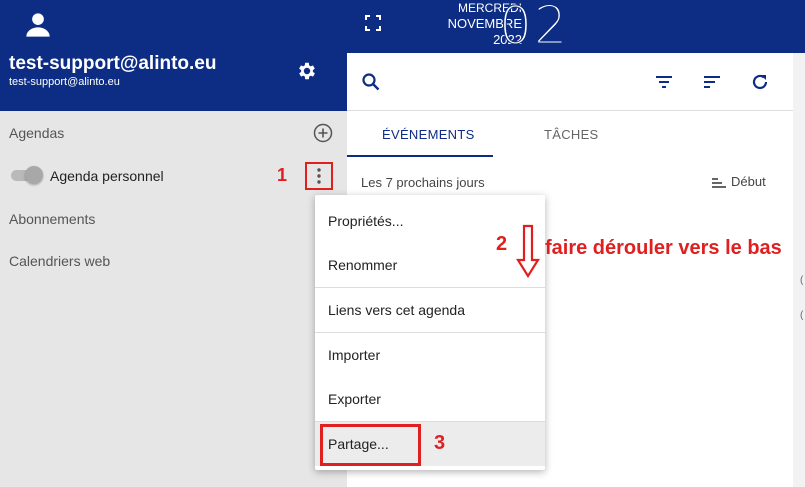 This screenshot has width=805, height=487. What do you see at coordinates (430, 310) in the screenshot?
I see `menu-item-liens: Liens vers cet agenda` at bounding box center [430, 310].